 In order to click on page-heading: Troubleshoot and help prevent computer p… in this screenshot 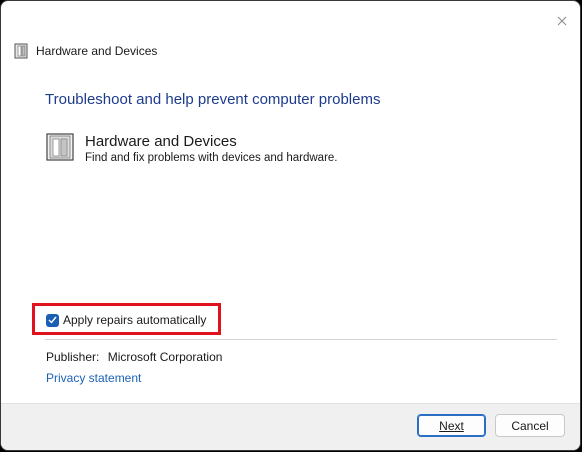, I will do `click(213, 99)`.